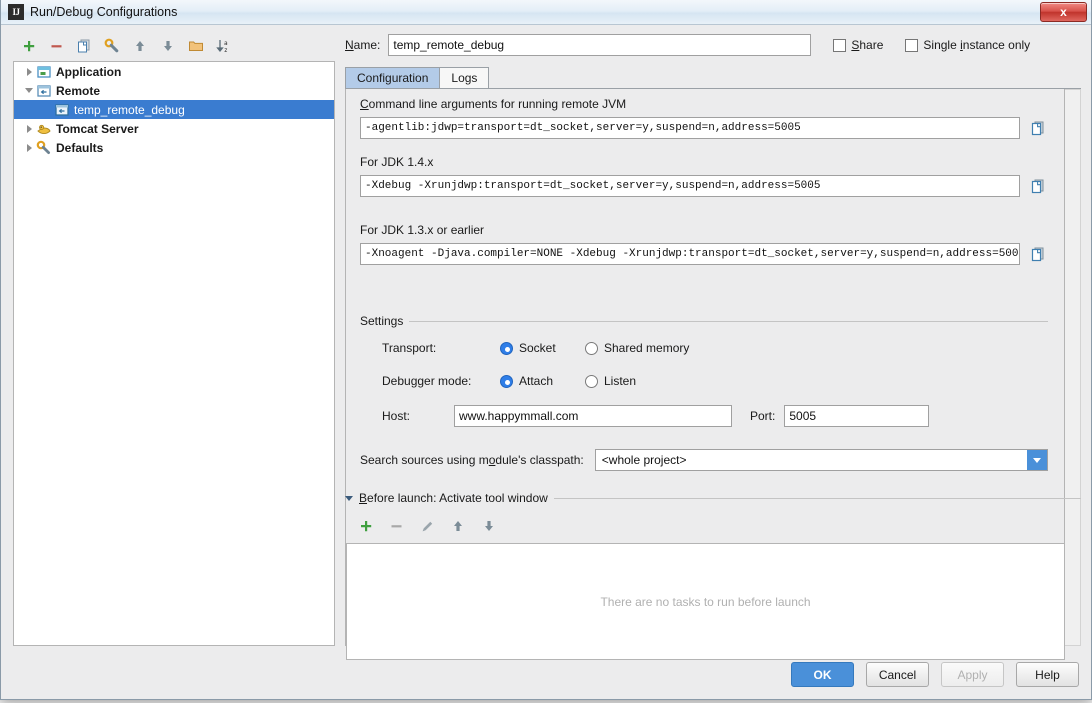 The image size is (1092, 703). I want to click on intellij-idea-icon: IJ, so click(16, 12).